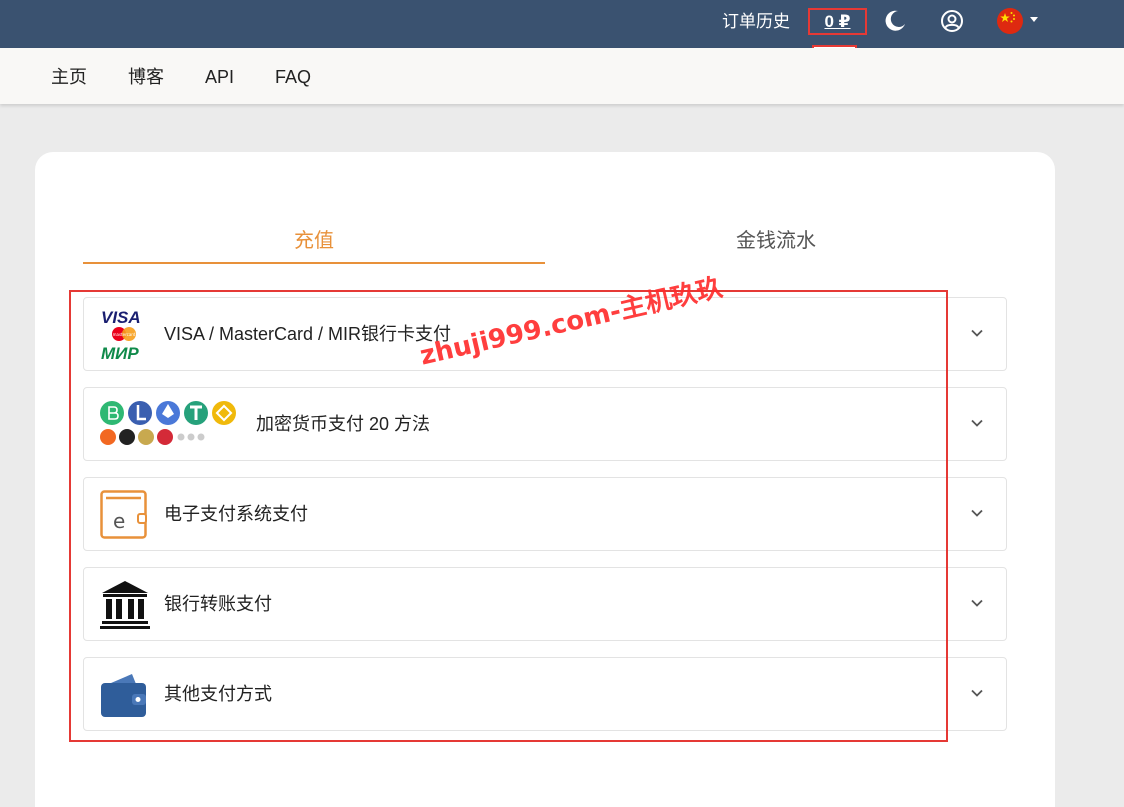  Describe the element at coordinates (146, 77) in the screenshot. I see `nav-blog: 博客` at that location.